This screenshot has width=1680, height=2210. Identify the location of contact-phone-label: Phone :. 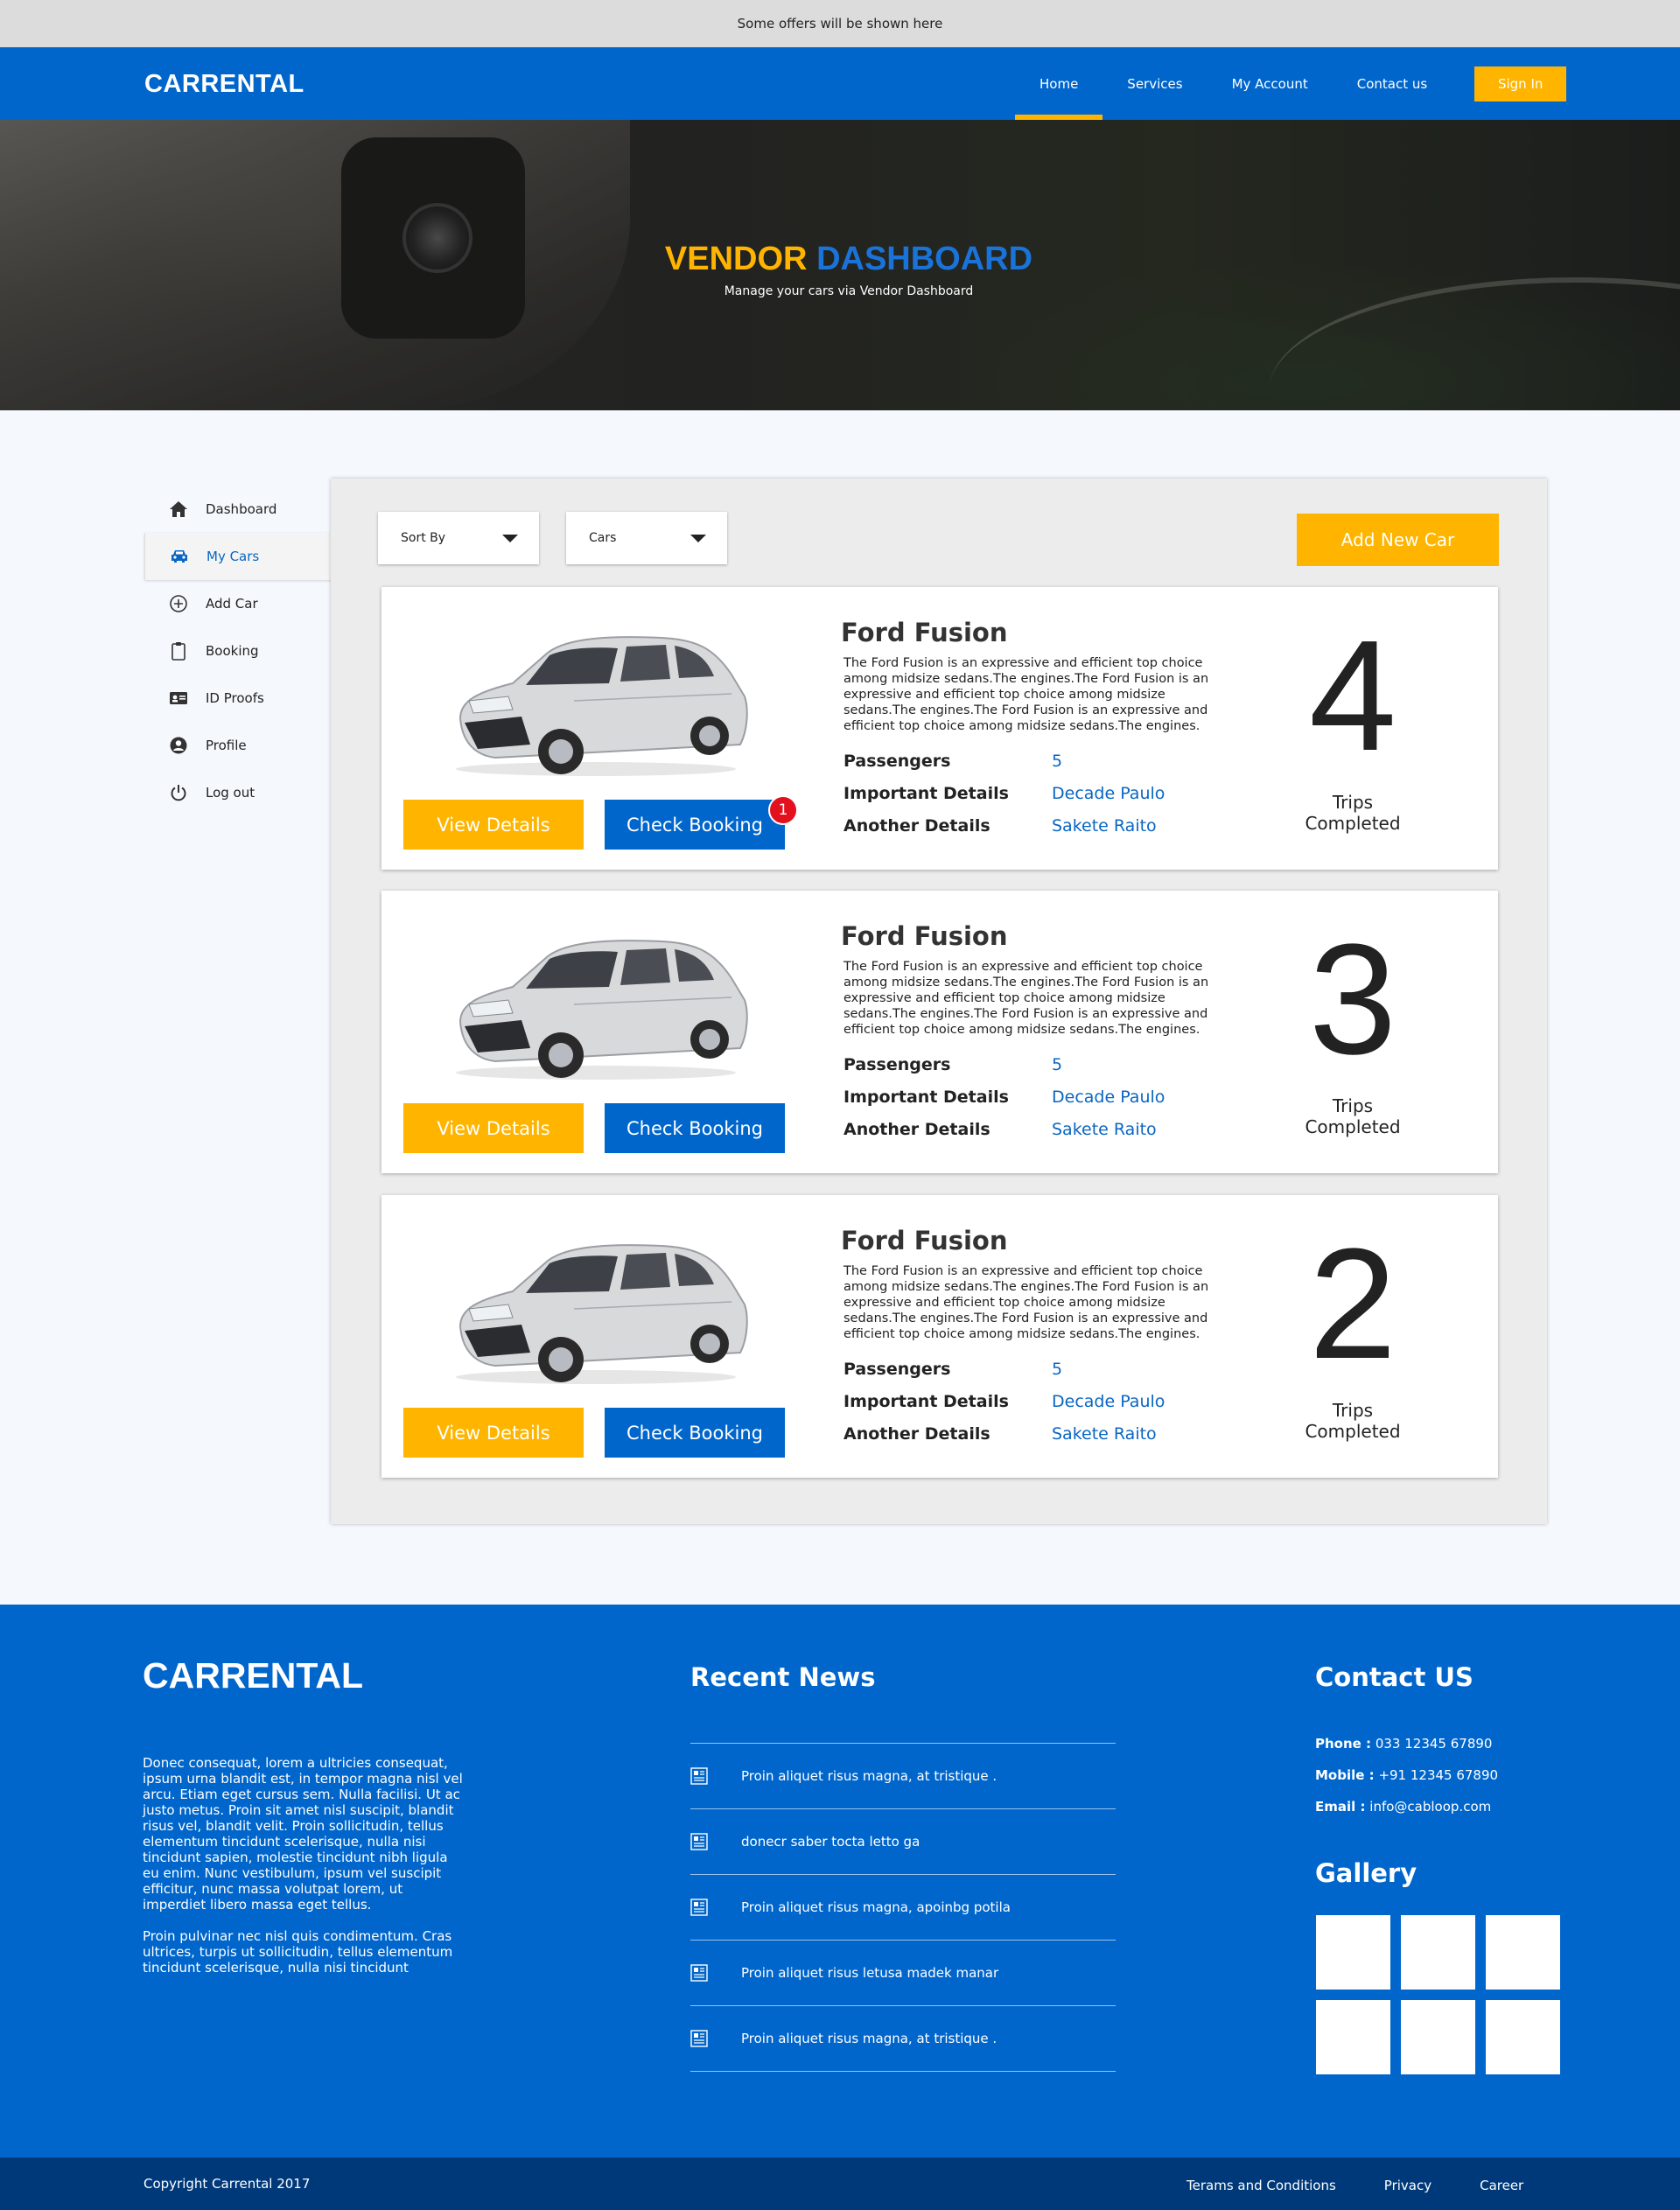
(1343, 1744).